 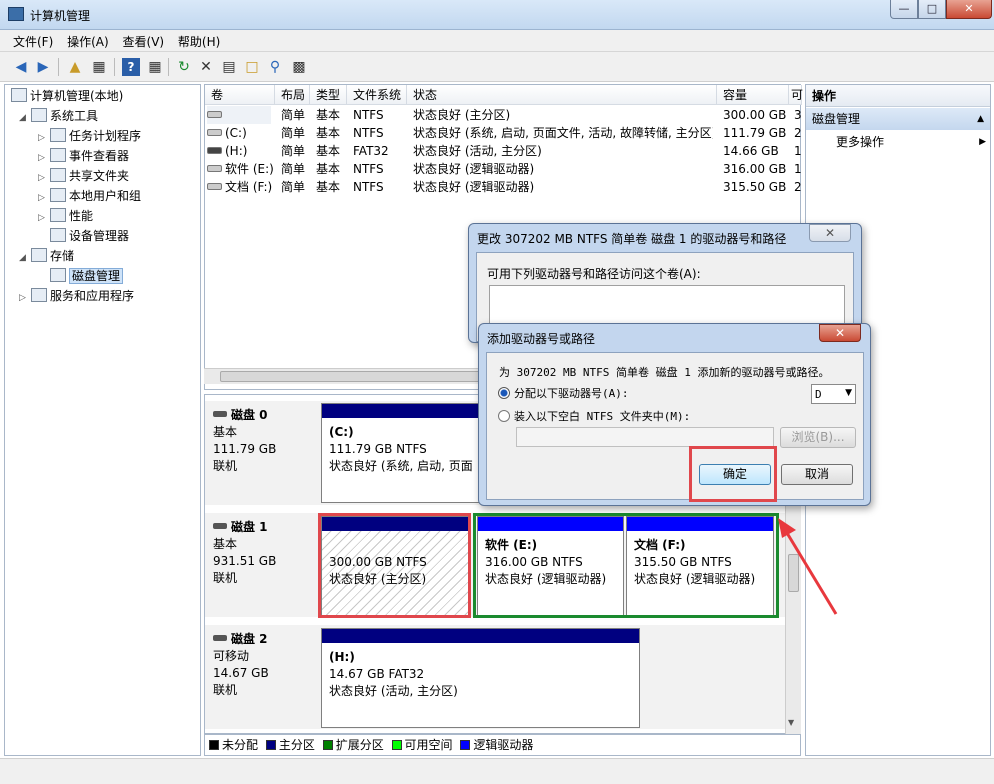 I want to click on partition-h: (H:) 14.67 GB FAT32 状态良好 (活动, 主分区), so click(x=480, y=678).